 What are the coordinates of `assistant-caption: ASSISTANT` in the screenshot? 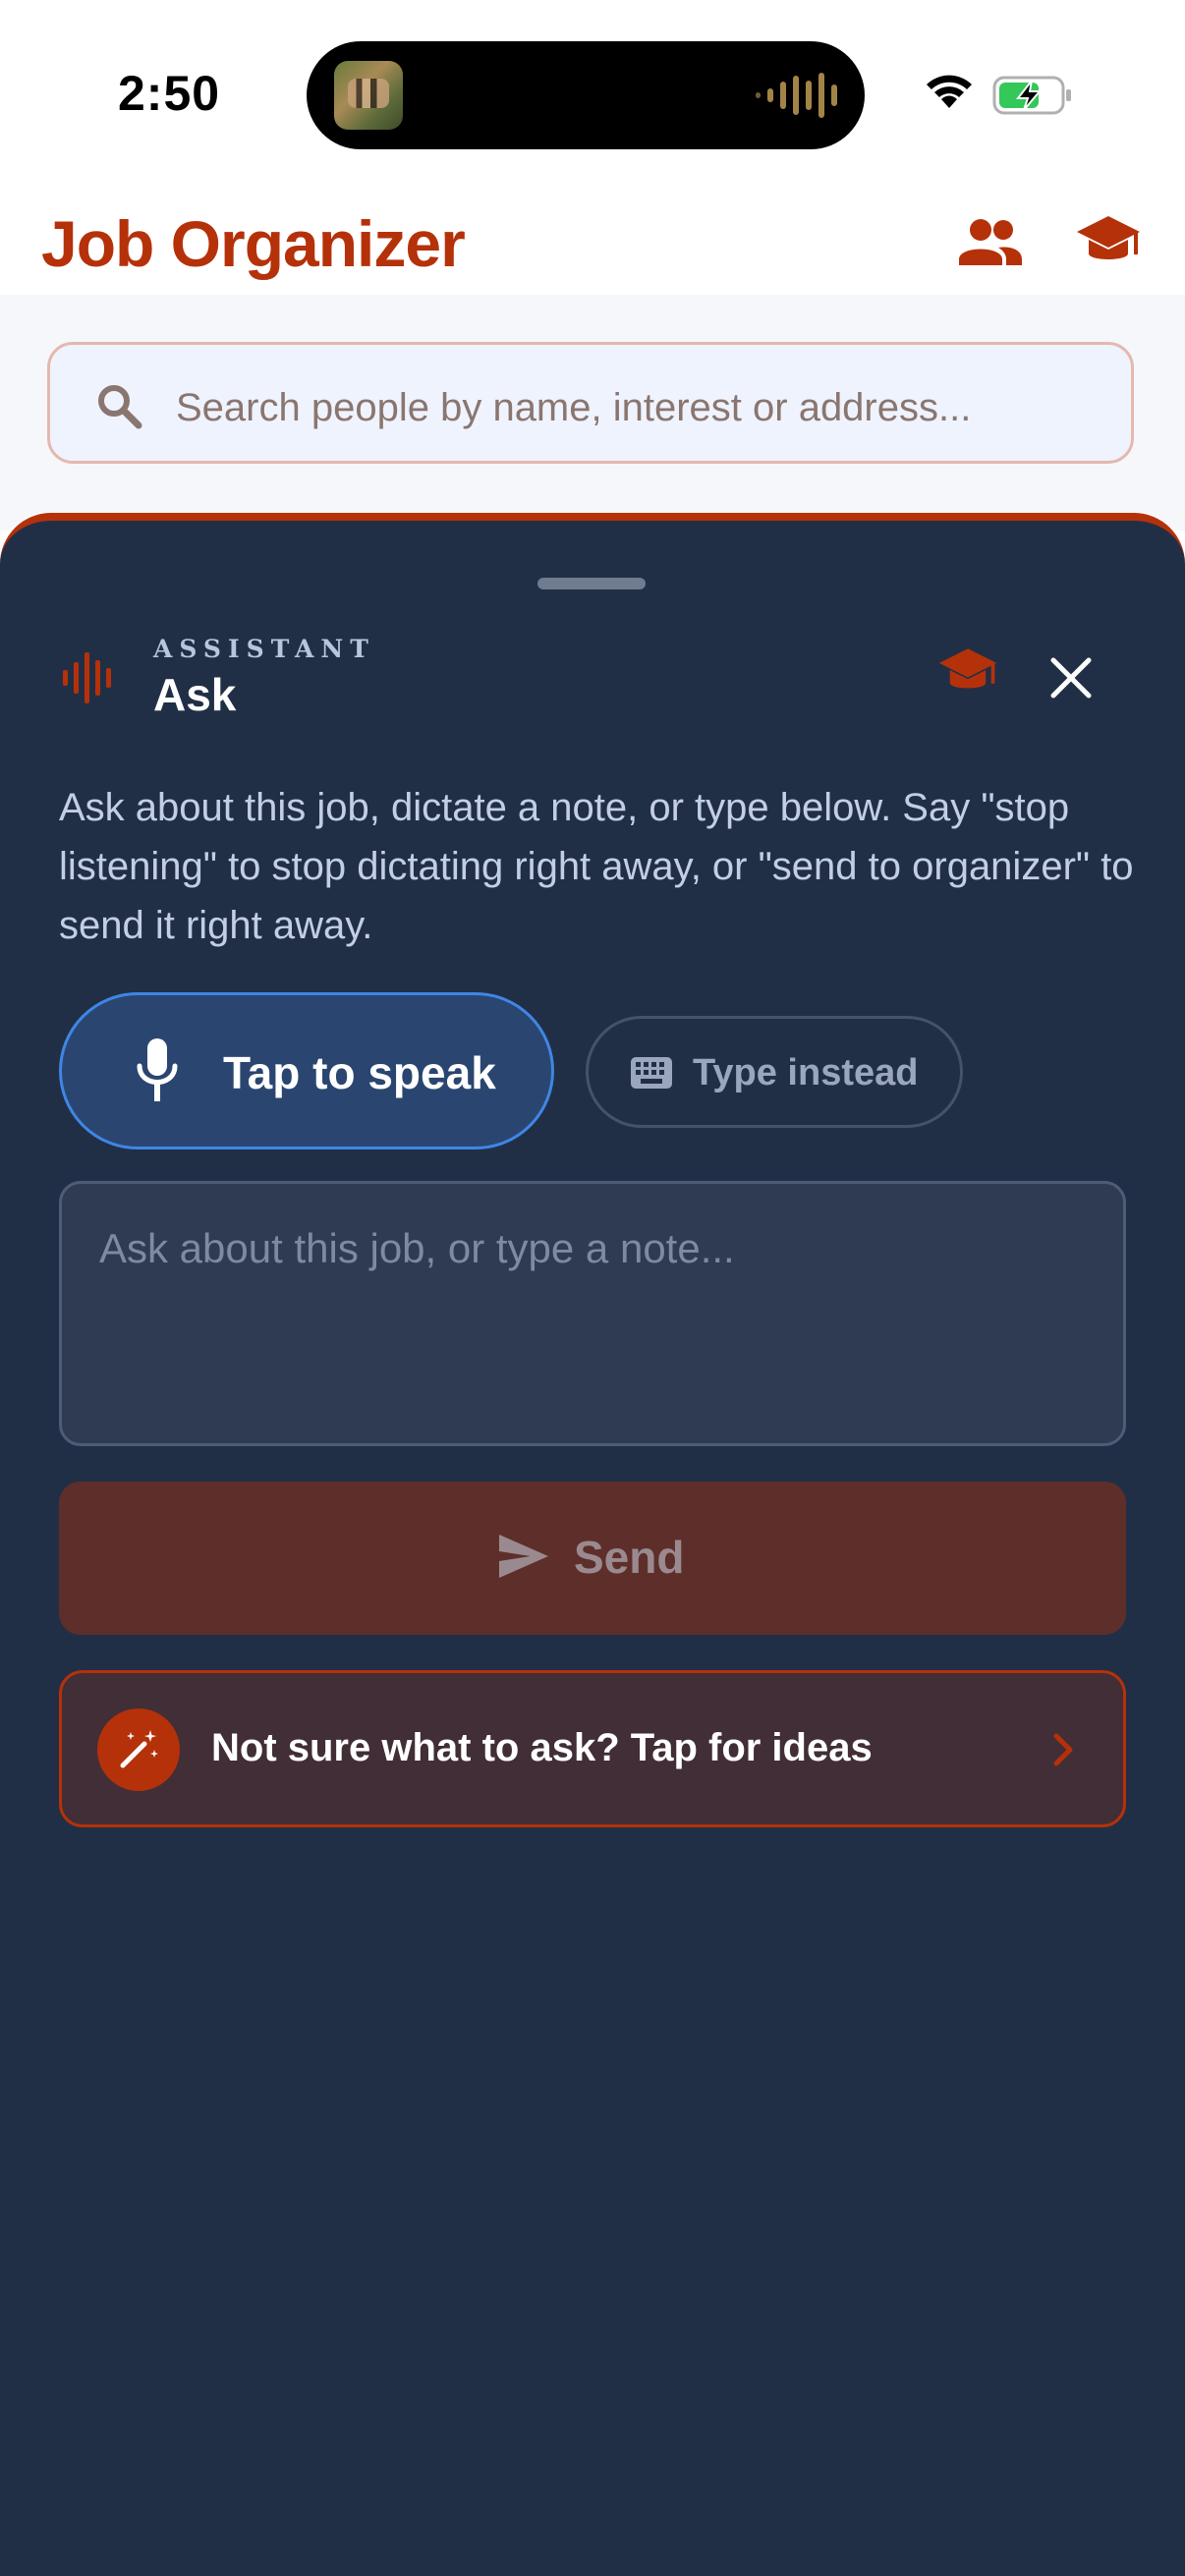 It's located at (264, 649).